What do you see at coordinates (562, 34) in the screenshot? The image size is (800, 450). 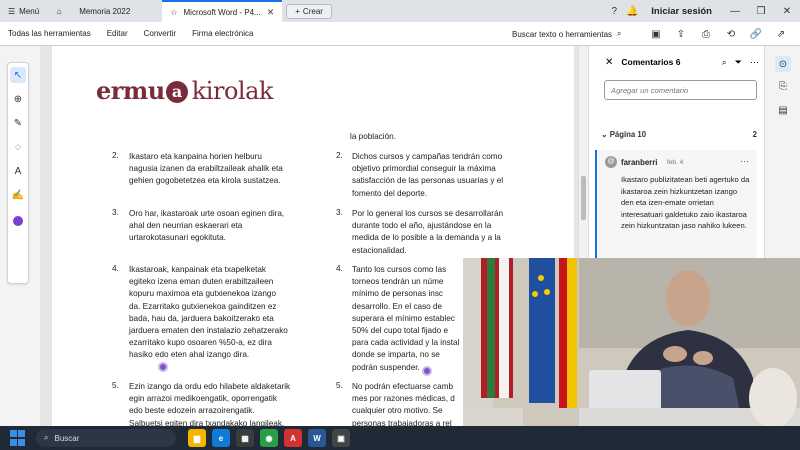 I see `search-label: Buscar texto o herramientas` at bounding box center [562, 34].